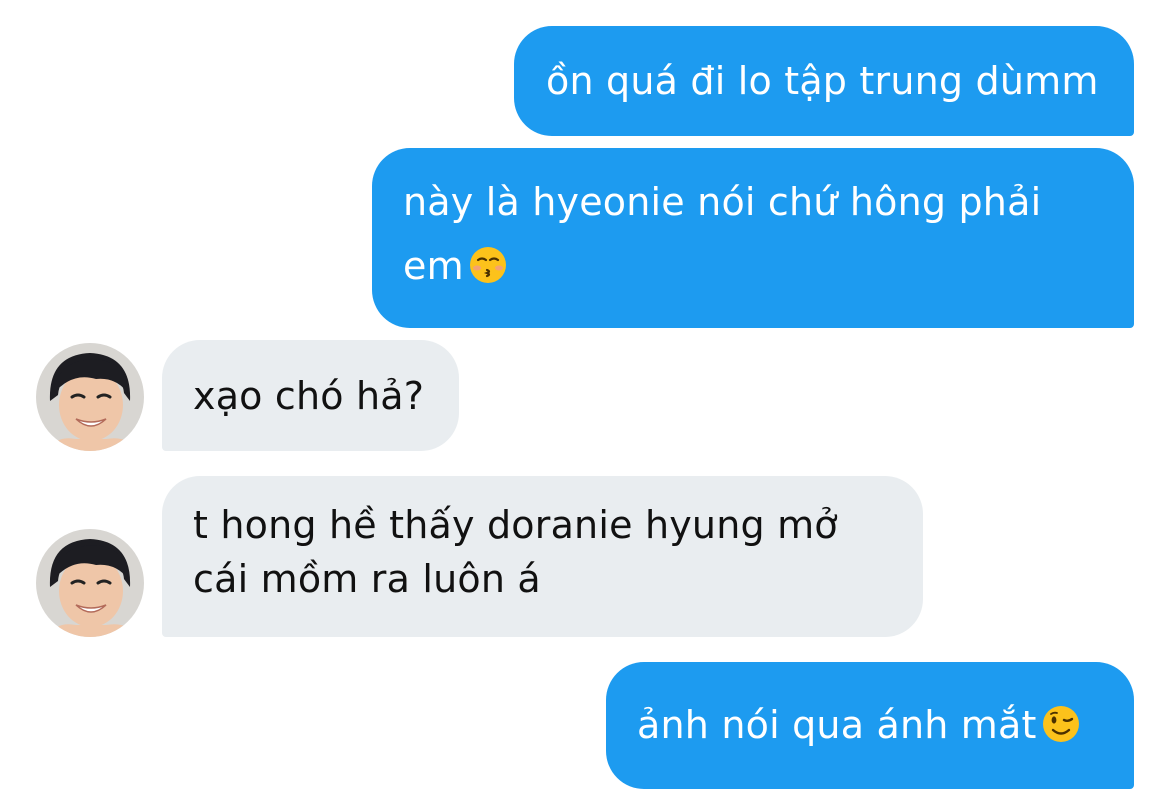 This screenshot has height=793, width=1170. I want to click on received-message-bubble: xạo chó hả?, so click(310, 395).